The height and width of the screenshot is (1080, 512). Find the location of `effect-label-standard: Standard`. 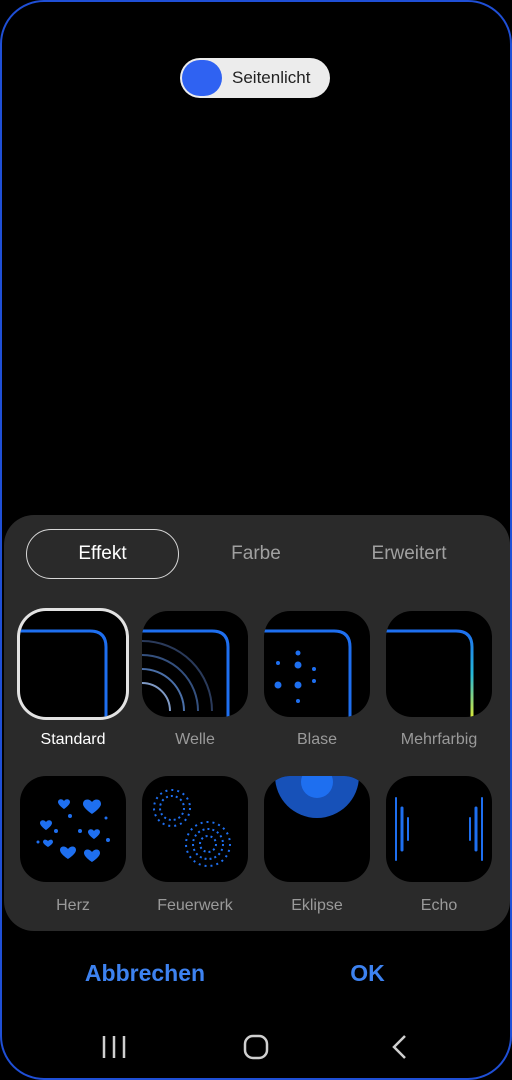

effect-label-standard: Standard is located at coordinates (73, 739).